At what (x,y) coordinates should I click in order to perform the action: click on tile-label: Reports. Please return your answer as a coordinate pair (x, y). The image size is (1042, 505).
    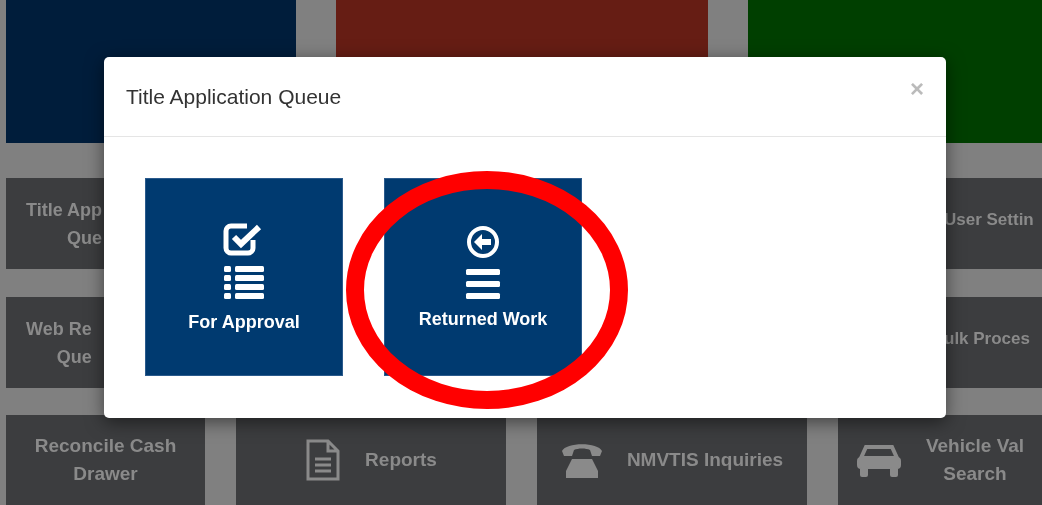
    Looking at the image, I should click on (401, 460).